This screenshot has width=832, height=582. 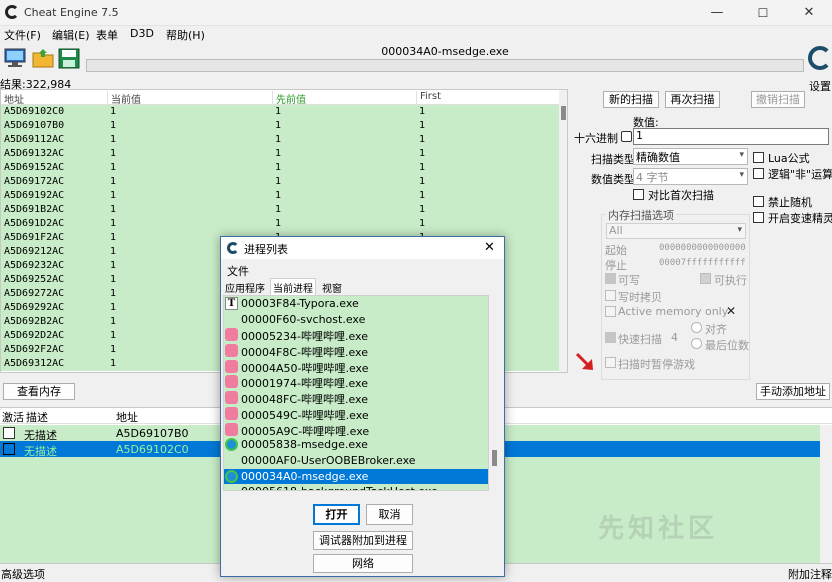 I want to click on menu-file: 文件(F), so click(x=22, y=35).